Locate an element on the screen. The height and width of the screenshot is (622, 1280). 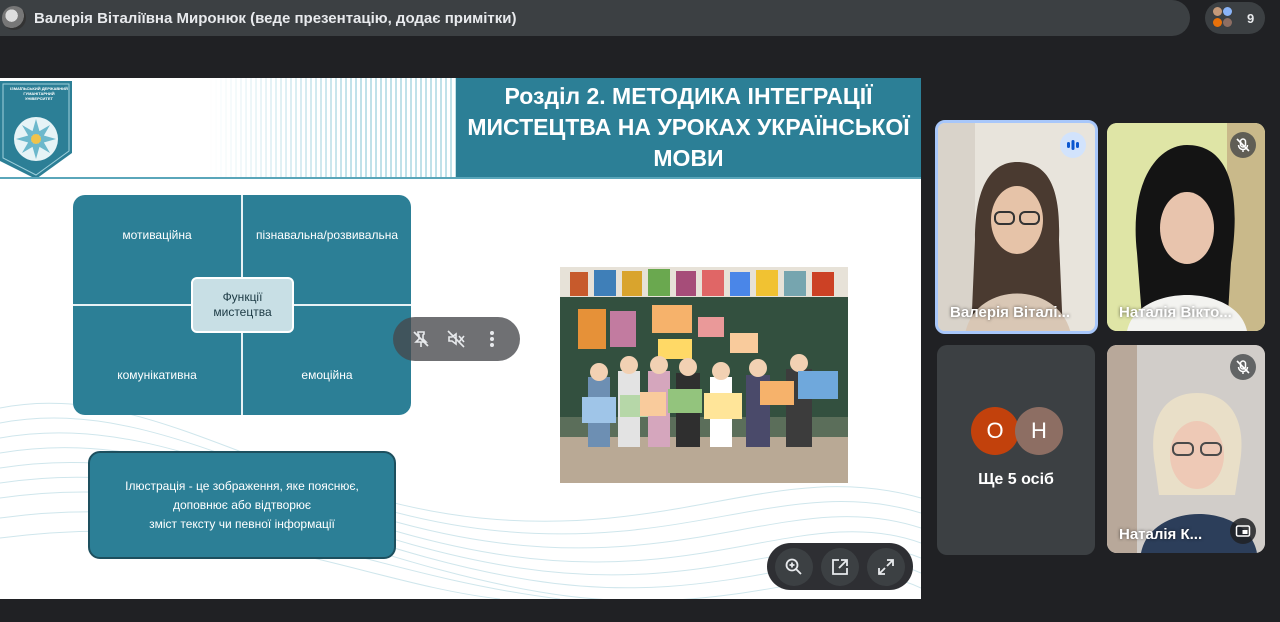
function-emotional: емоційна is located at coordinates (327, 375).